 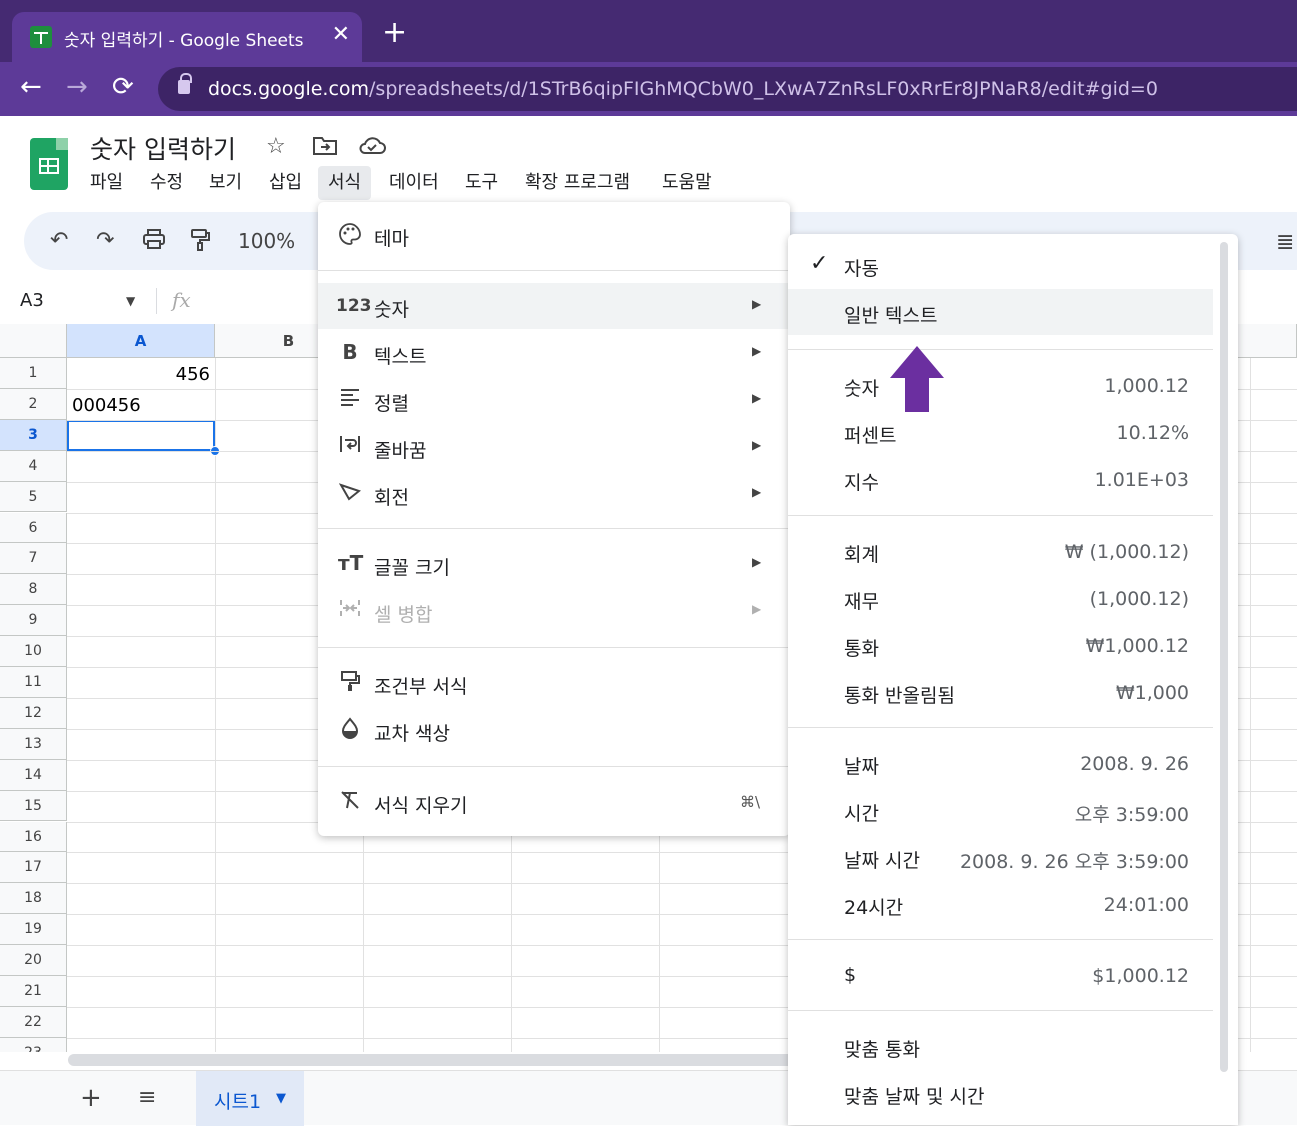 What do you see at coordinates (553, 730) in the screenshot?
I see `format-menu-alternating: 교차 색상` at bounding box center [553, 730].